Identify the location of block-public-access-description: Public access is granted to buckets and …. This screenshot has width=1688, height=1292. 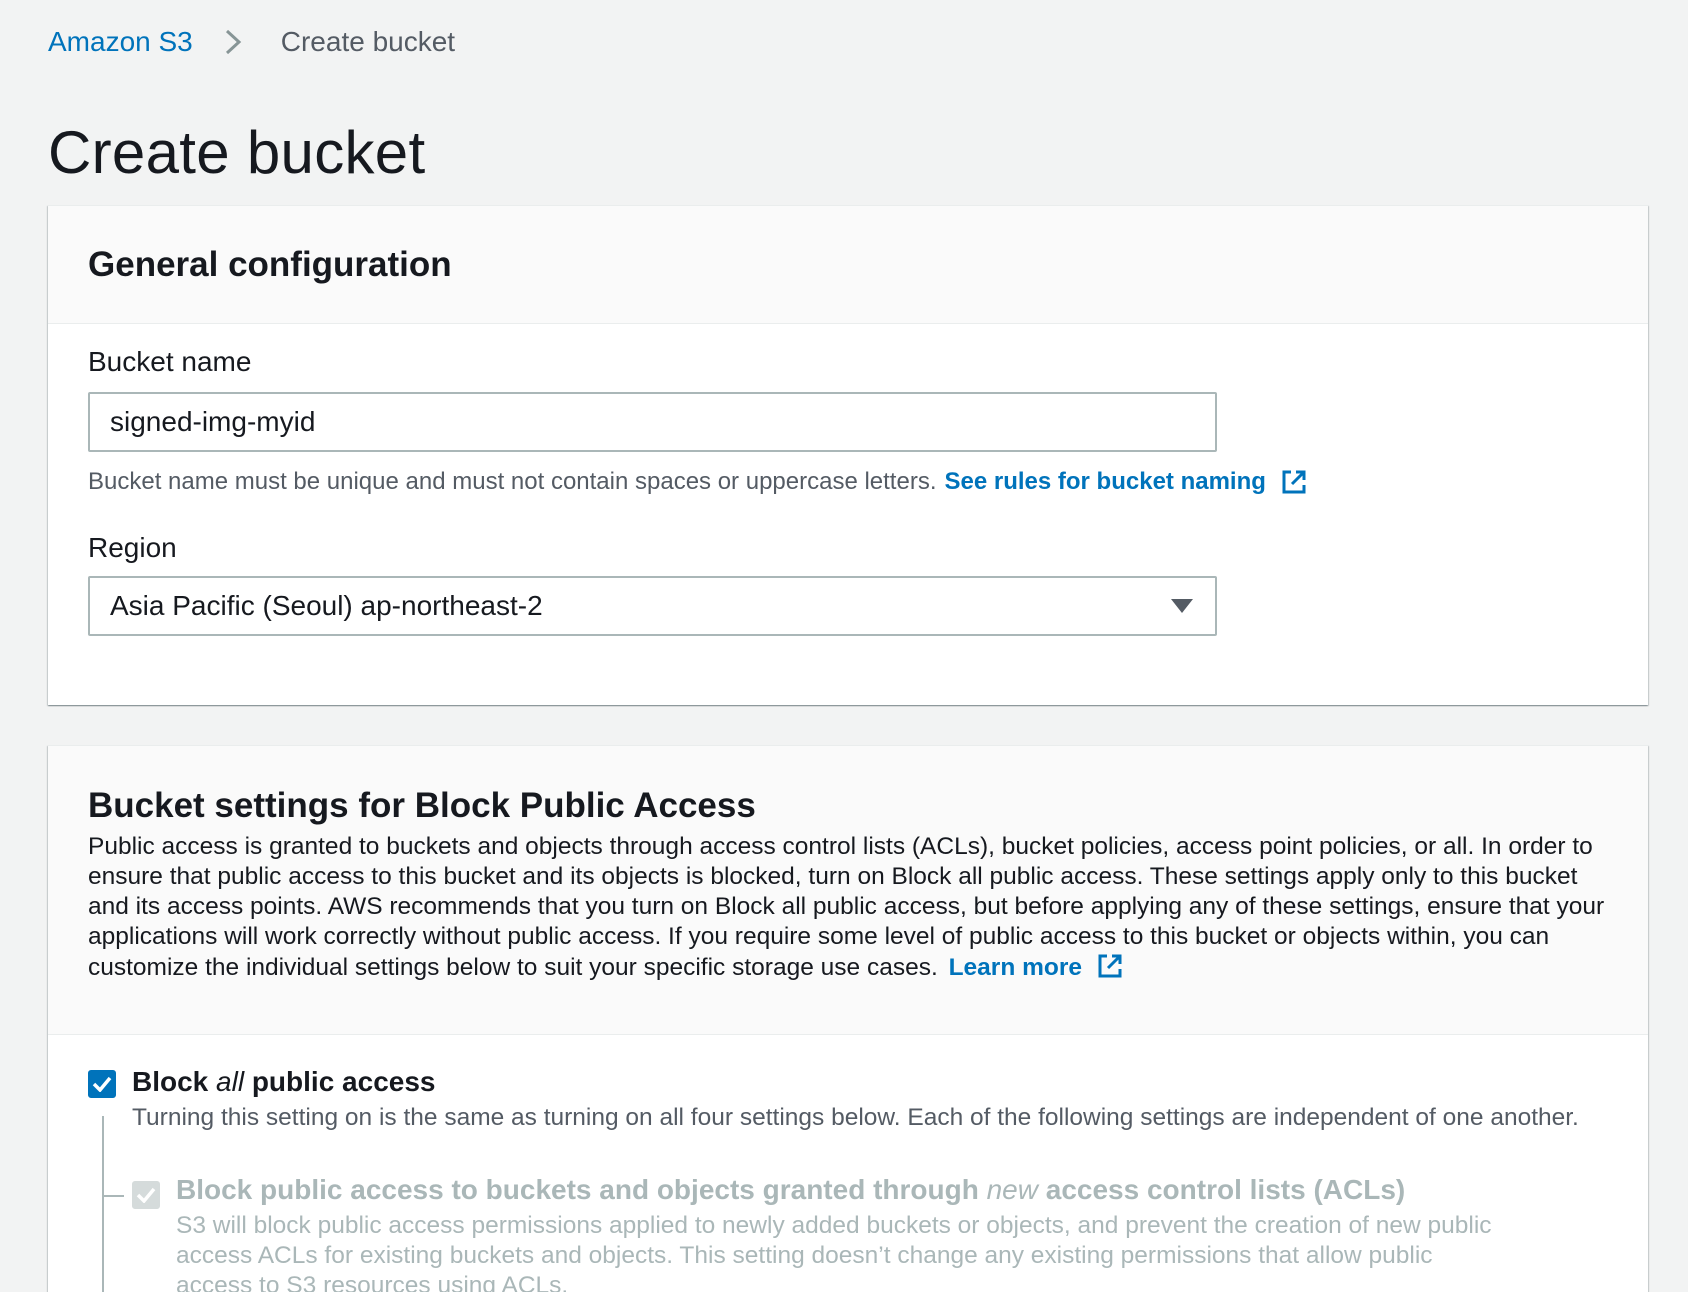
(853, 907).